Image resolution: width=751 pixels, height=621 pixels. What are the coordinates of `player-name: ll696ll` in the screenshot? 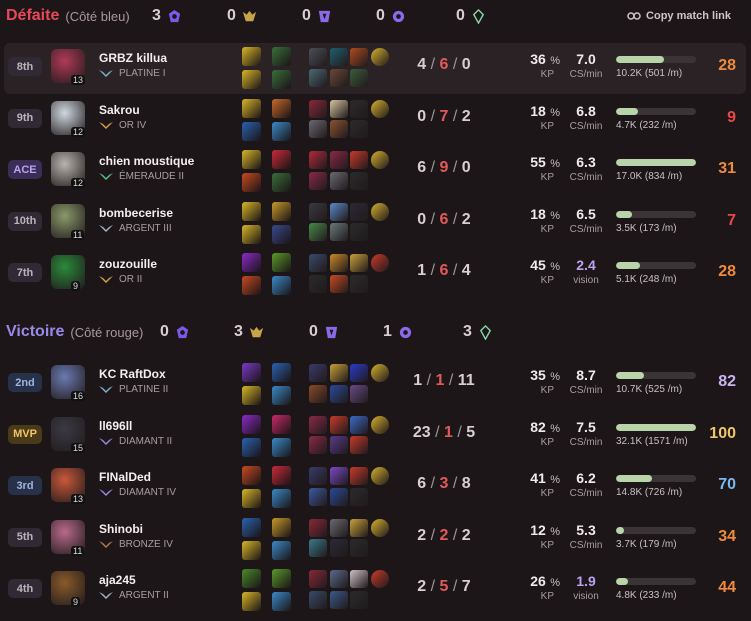 It's located at (115, 426).